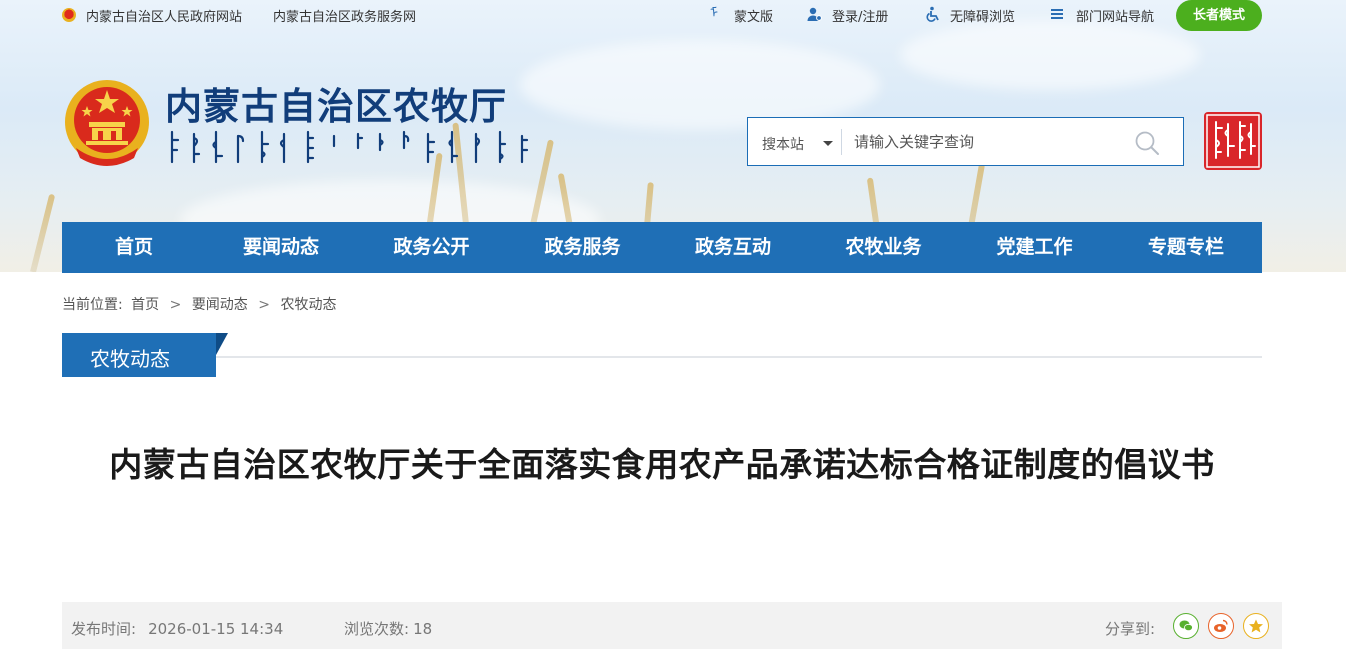  I want to click on search-icon, so click(1147, 143).